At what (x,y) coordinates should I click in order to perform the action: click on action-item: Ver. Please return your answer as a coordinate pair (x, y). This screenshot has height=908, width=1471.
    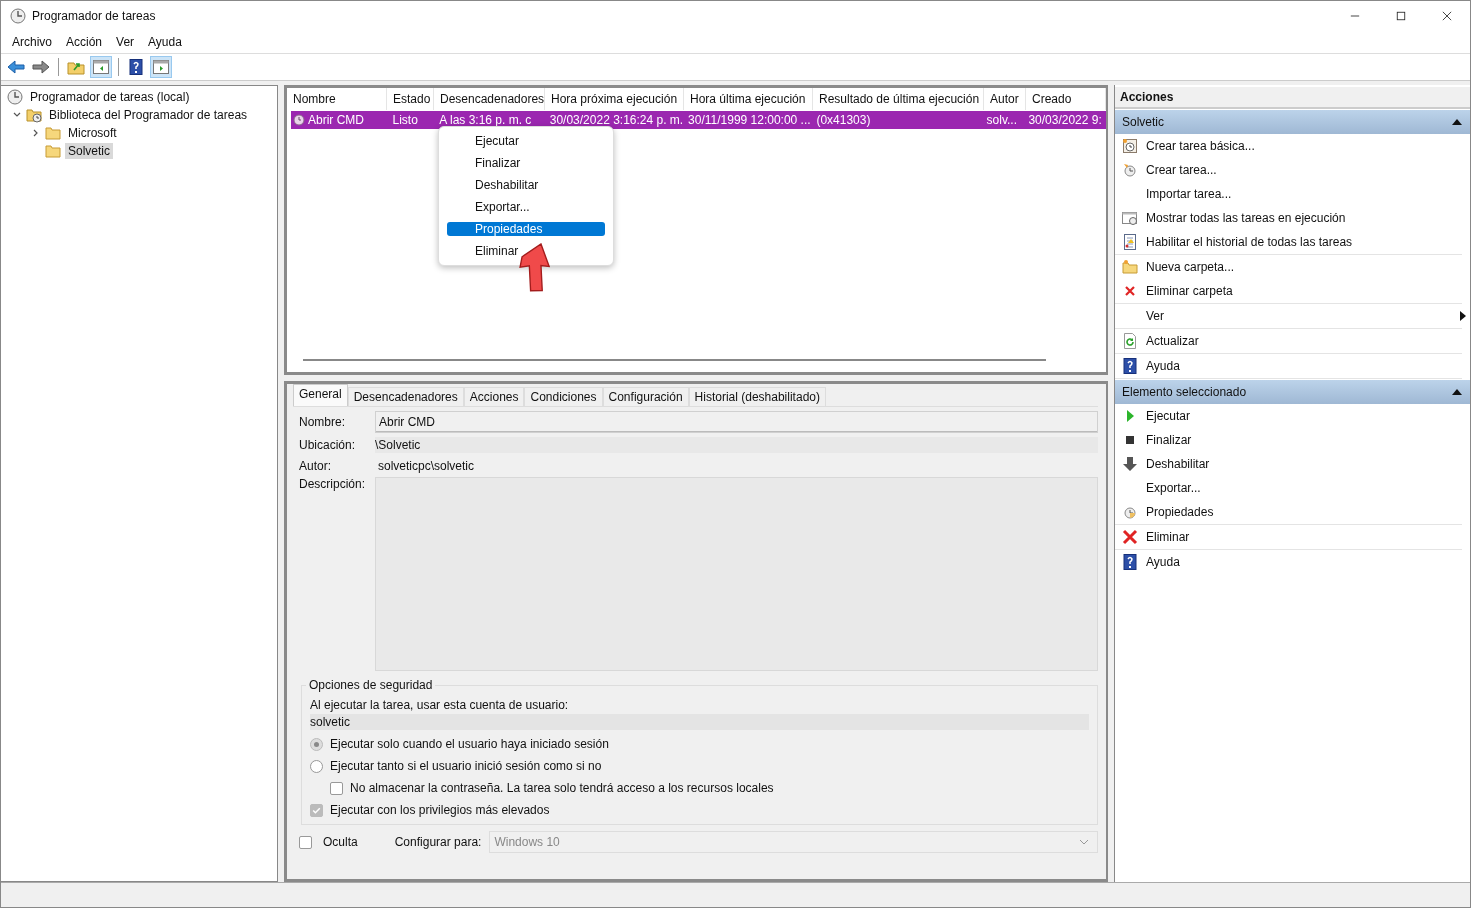
    Looking at the image, I should click on (1288, 316).